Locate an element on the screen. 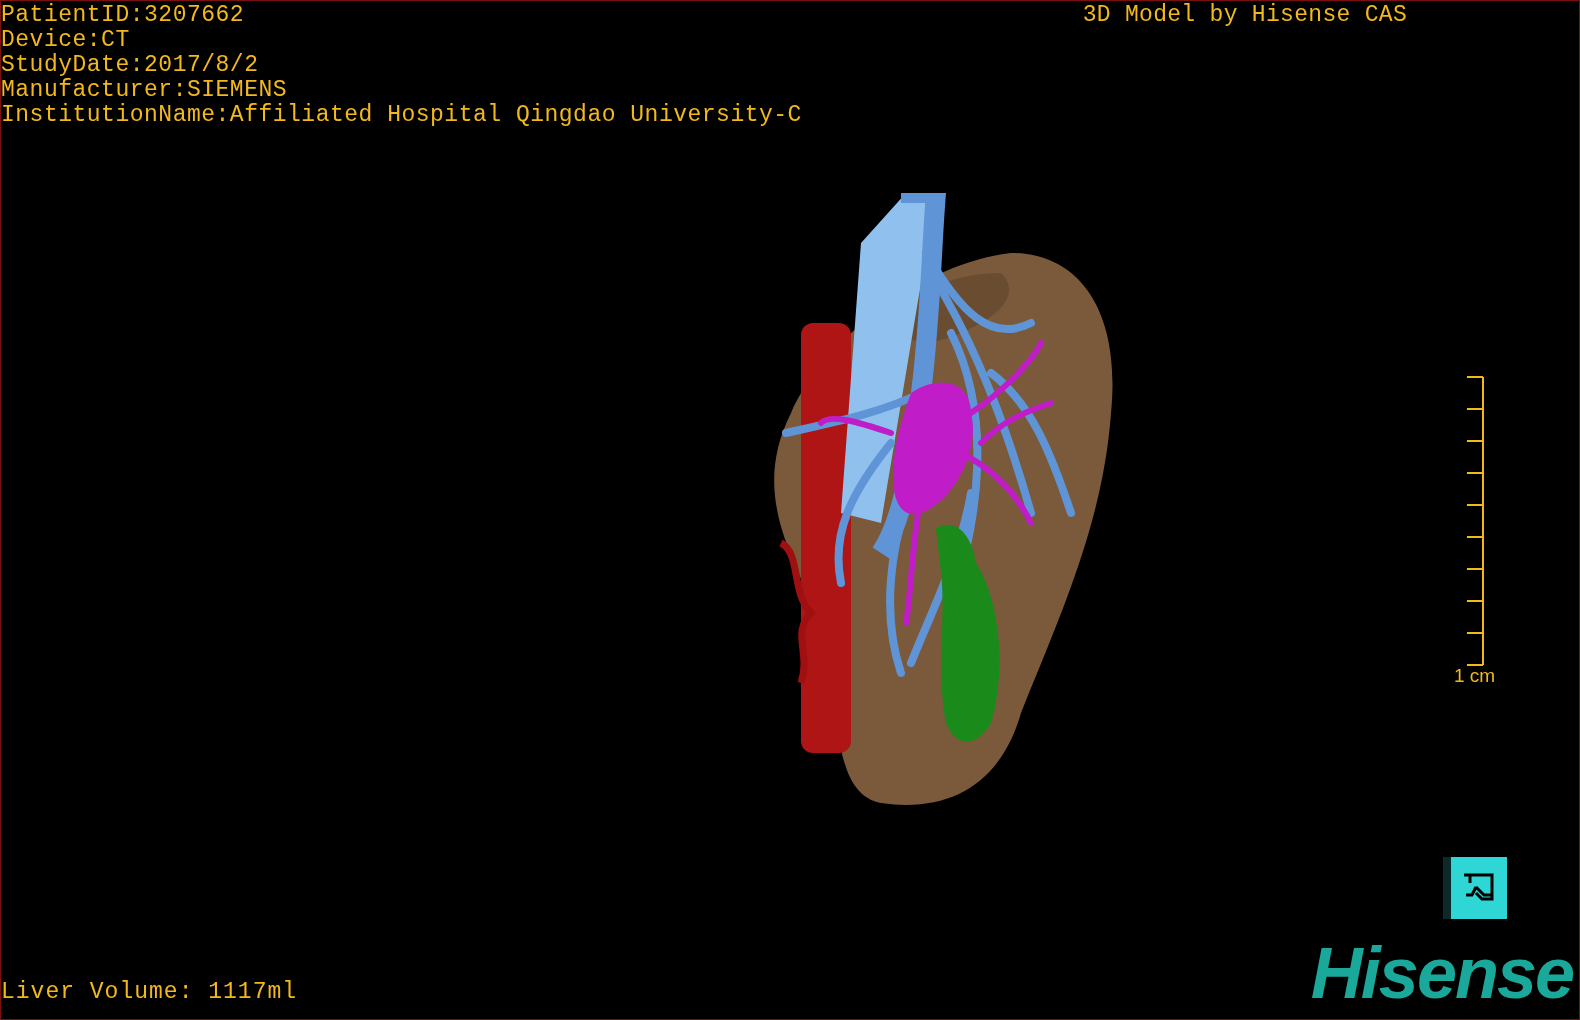 The height and width of the screenshot is (1020, 1580). patient-info-text: PatientID:3207662 is located at coordinates (123, 15).